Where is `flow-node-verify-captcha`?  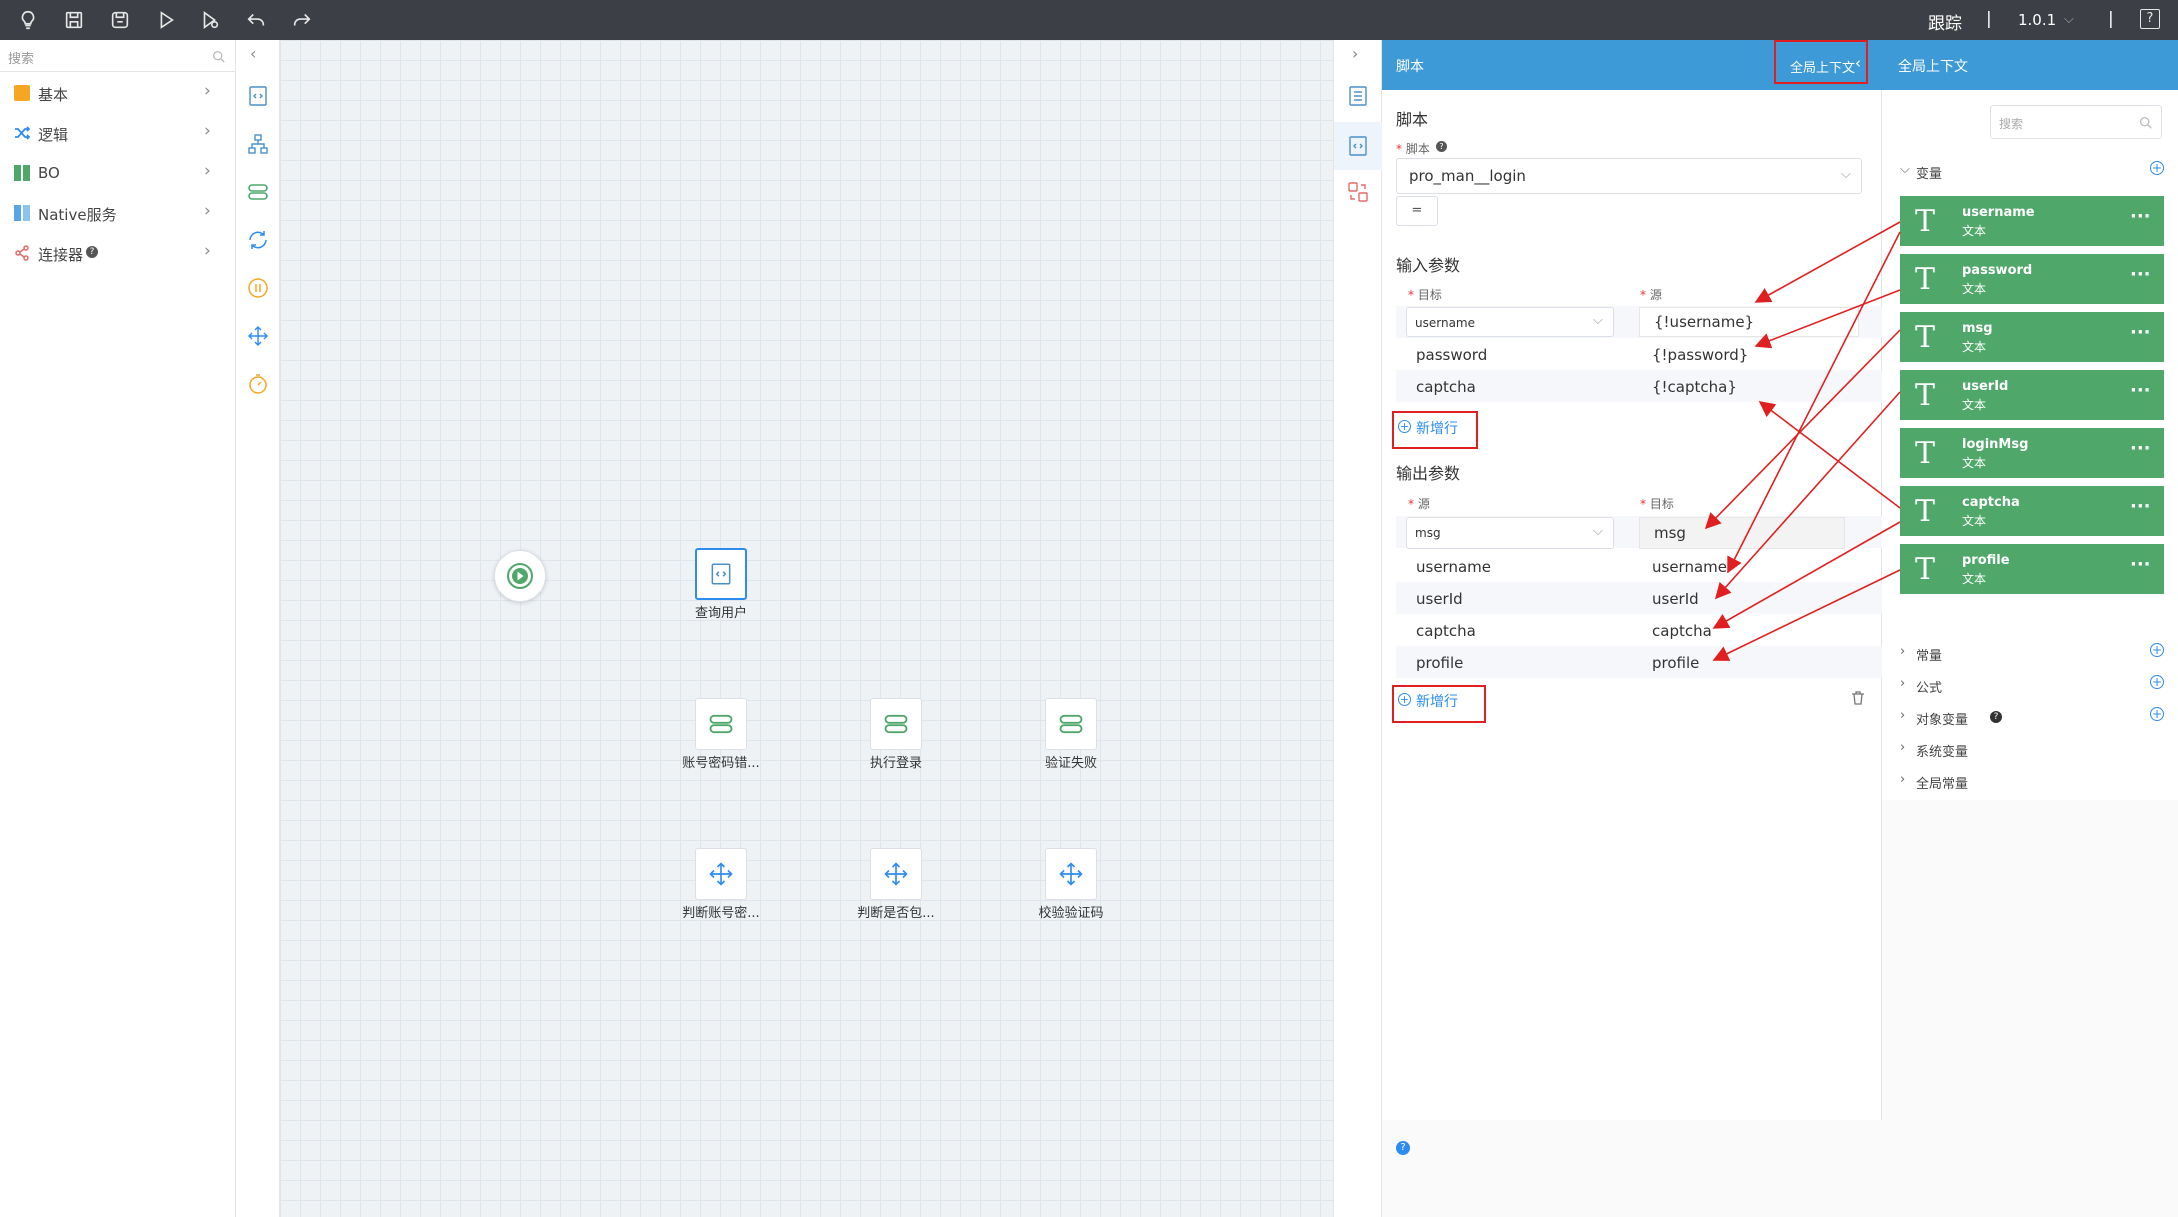 flow-node-verify-captcha is located at coordinates (1071, 874).